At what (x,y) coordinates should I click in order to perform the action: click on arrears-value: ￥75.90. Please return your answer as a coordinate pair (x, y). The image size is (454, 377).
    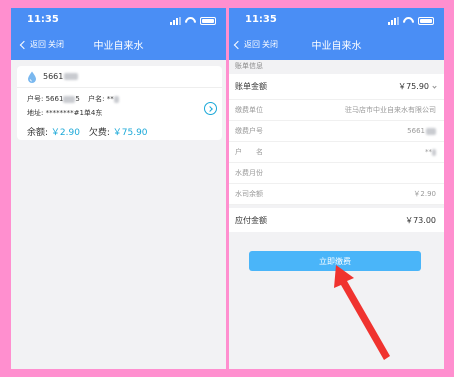
    Looking at the image, I should click on (130, 133).